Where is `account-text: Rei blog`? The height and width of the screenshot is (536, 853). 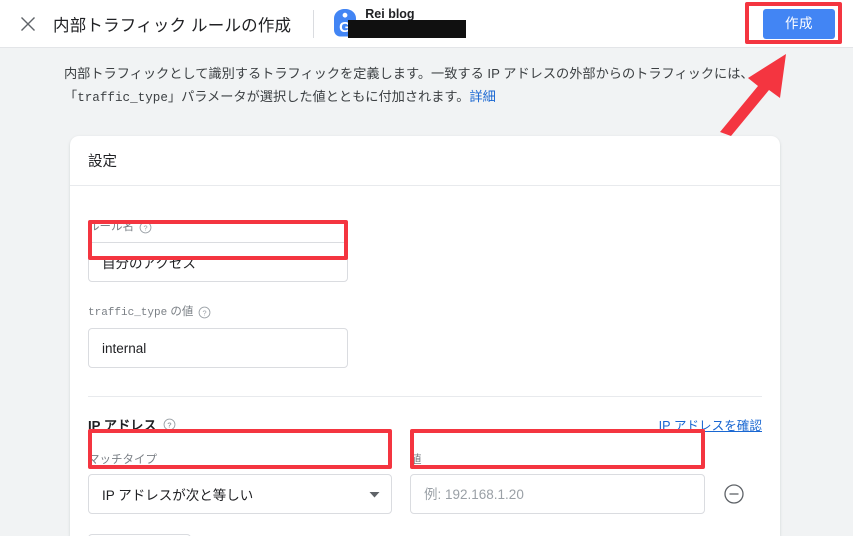 account-text: Rei blog is located at coordinates (407, 21).